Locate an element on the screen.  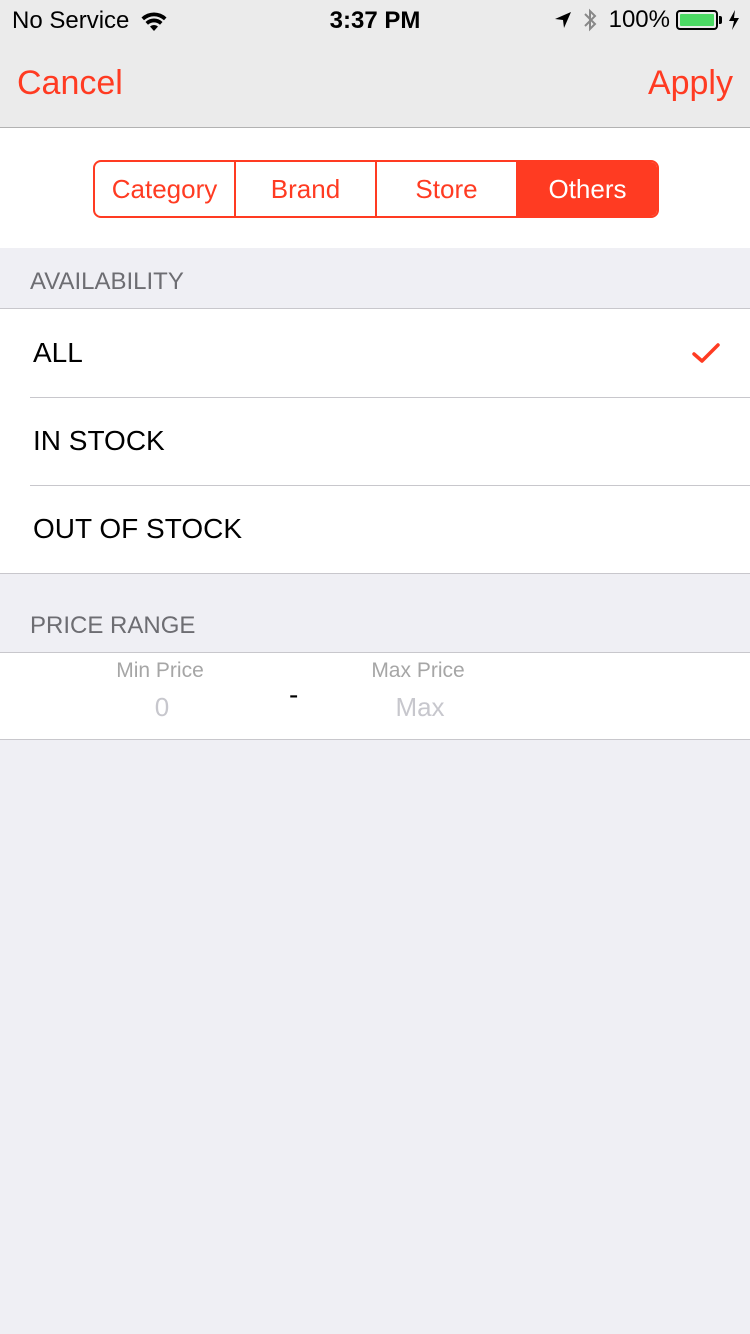
segment-others: Others is located at coordinates (587, 189).